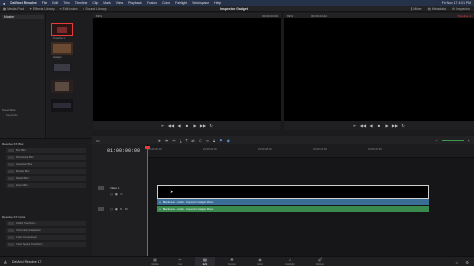 The image size is (474, 266). I want to click on page-tab-fusion: ✺ Fusion, so click(232, 261).